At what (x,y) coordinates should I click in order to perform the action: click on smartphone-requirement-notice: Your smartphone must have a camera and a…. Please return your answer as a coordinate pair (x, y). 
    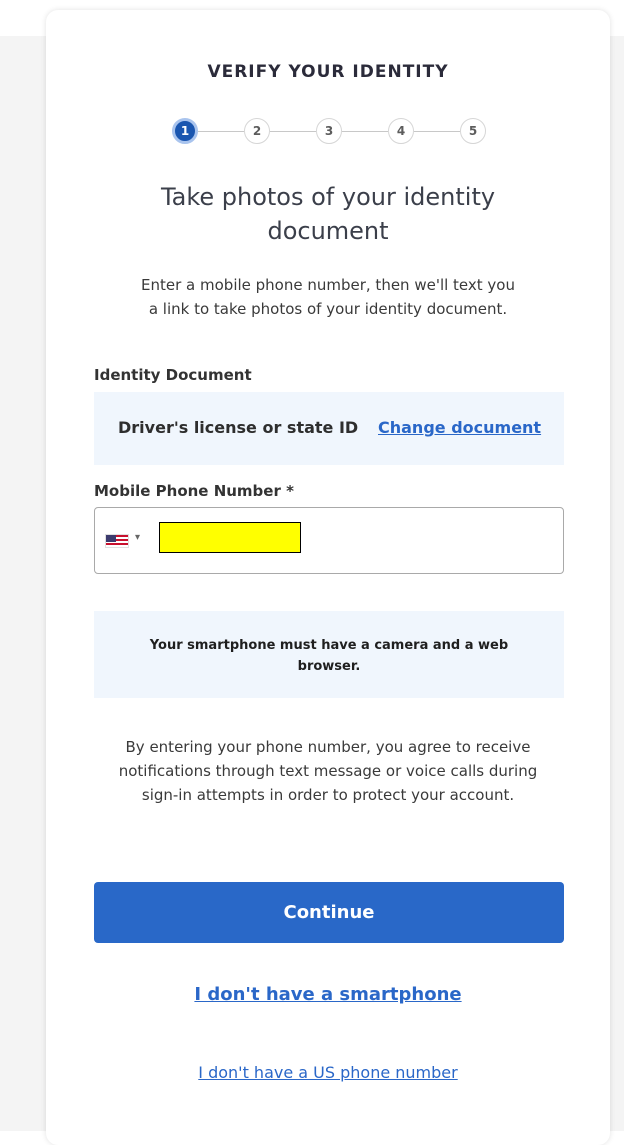
    Looking at the image, I should click on (329, 654).